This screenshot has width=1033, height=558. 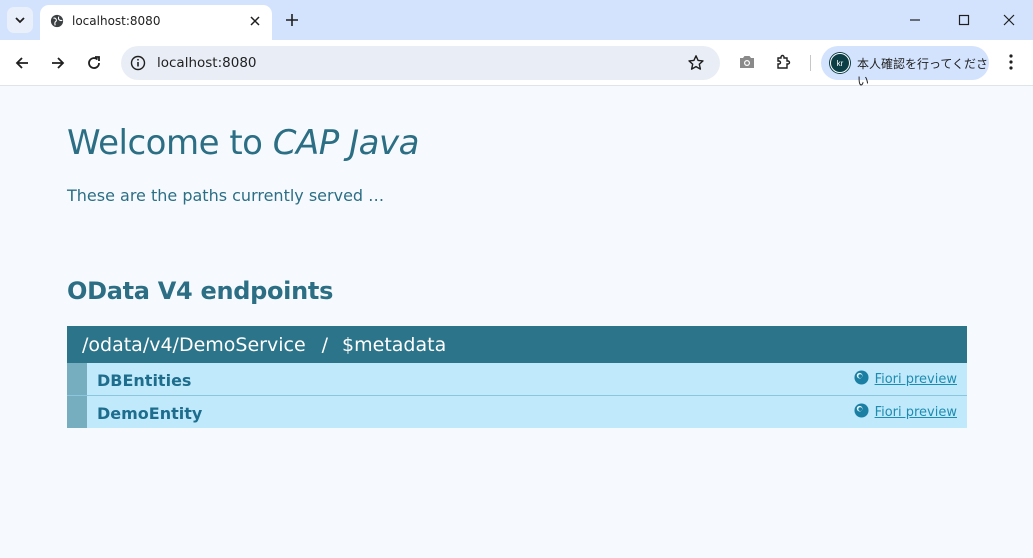 I want to click on active-tab: localhost:8080, so click(x=156, y=22).